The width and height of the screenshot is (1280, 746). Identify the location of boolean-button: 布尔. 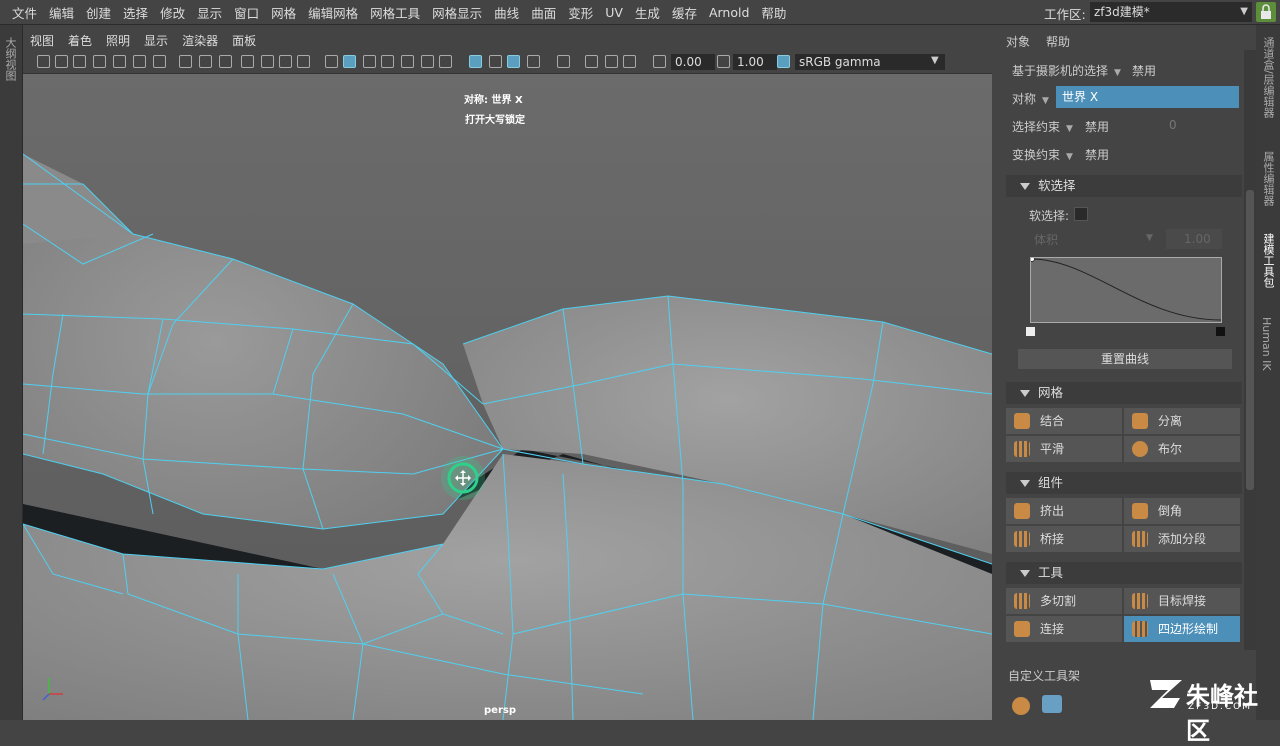
(1182, 449).